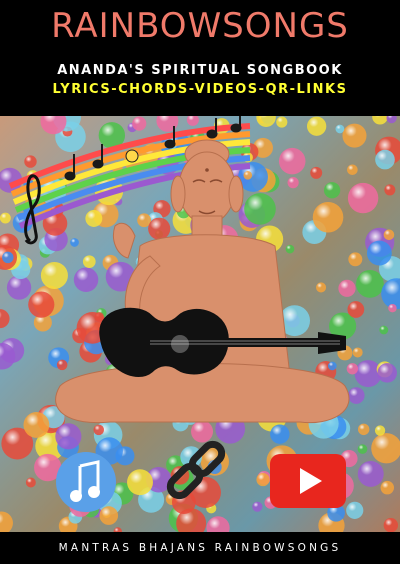 The width and height of the screenshot is (400, 564). What do you see at coordinates (200, 70) in the screenshot?
I see `cover-subtitle: ANANDA'S SPIRITUAL SONGBOOK` at bounding box center [200, 70].